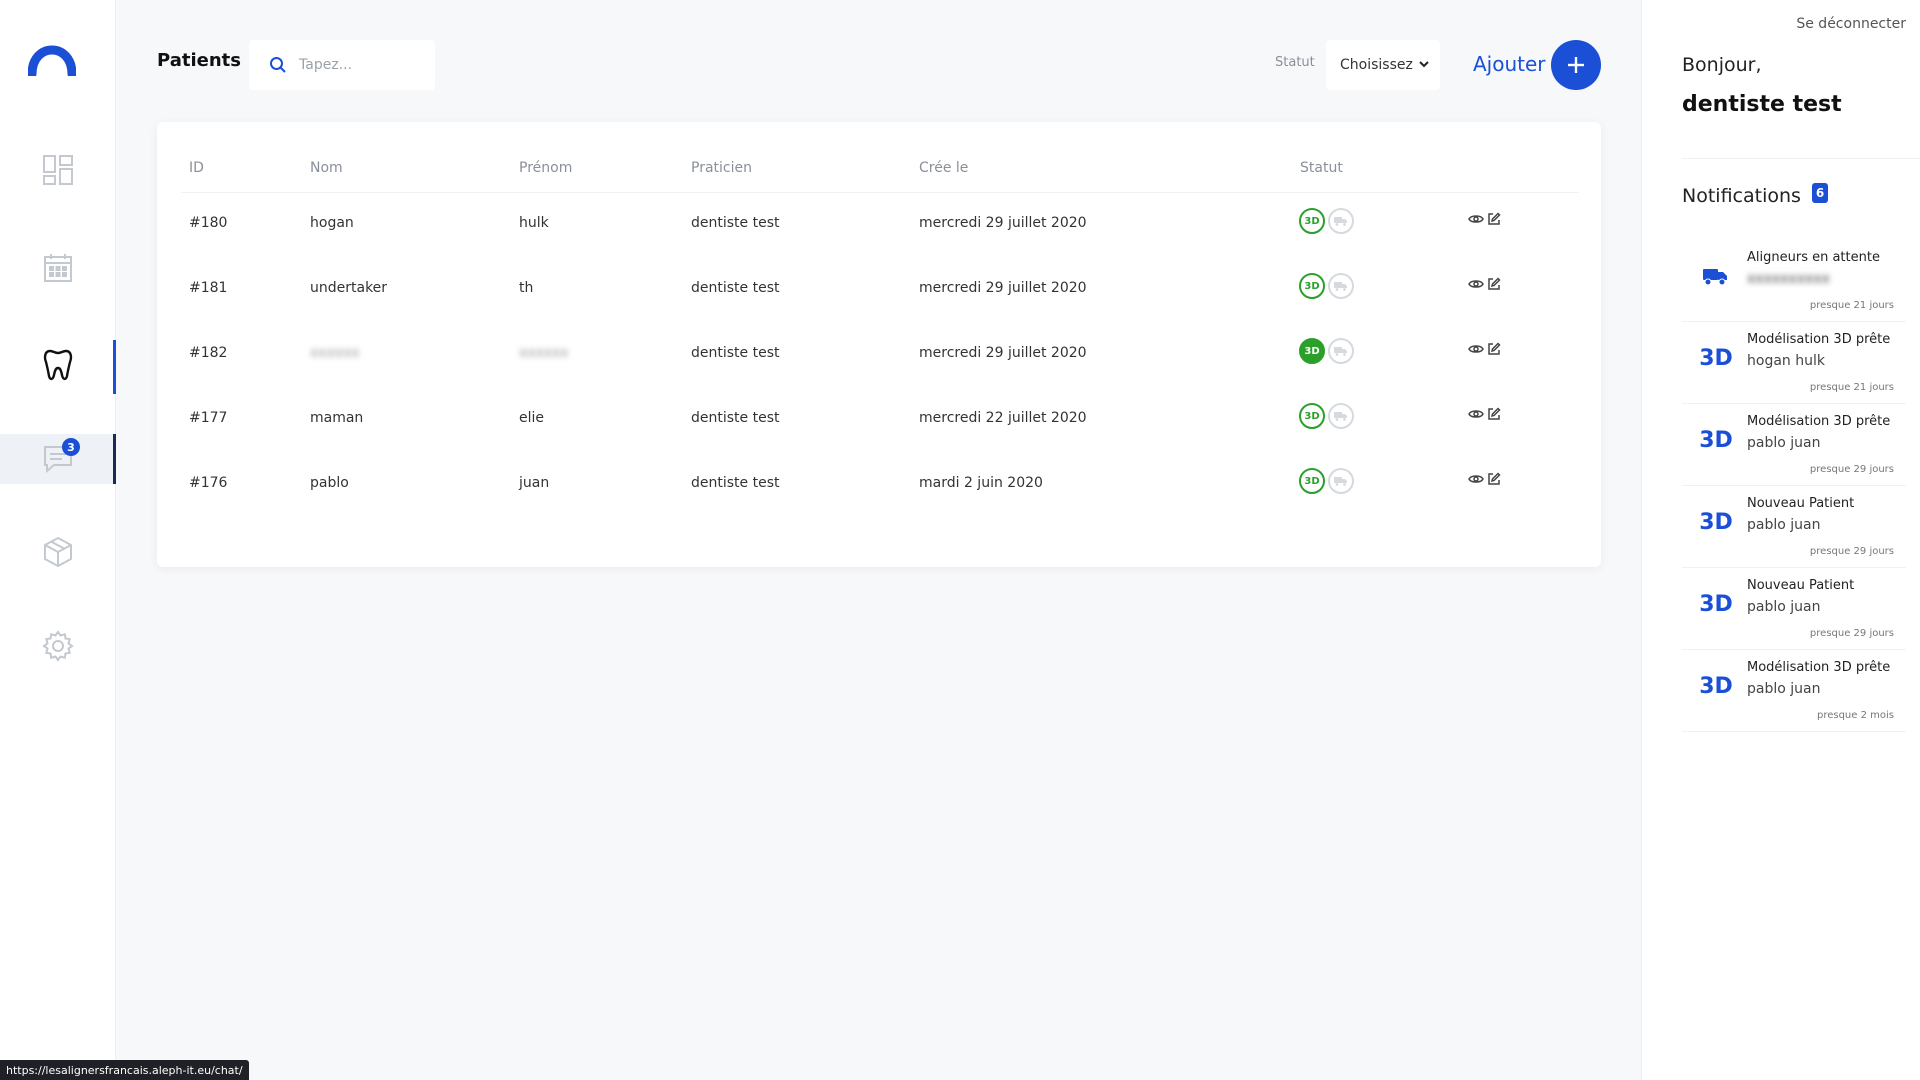 The width and height of the screenshot is (1920, 1080). What do you see at coordinates (329, 483) in the screenshot?
I see `cell-nom: pablo` at bounding box center [329, 483].